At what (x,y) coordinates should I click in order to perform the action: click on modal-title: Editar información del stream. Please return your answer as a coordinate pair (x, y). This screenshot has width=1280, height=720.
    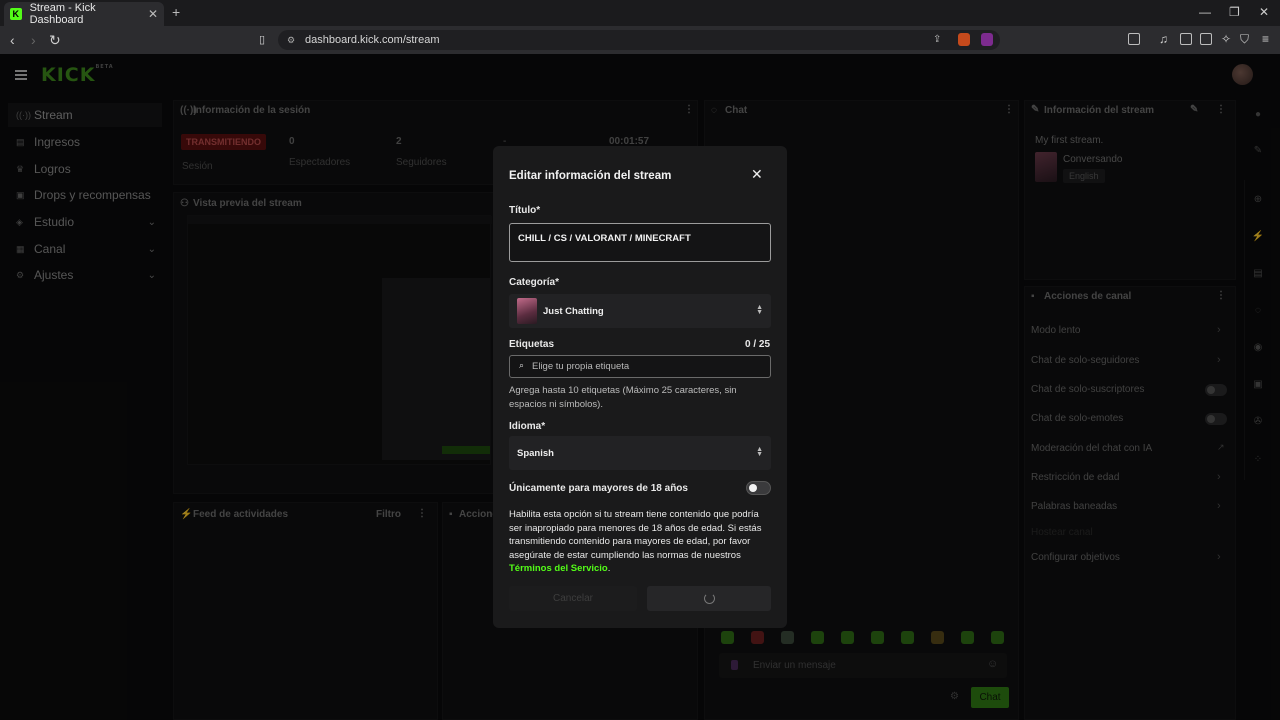
    Looking at the image, I should click on (590, 176).